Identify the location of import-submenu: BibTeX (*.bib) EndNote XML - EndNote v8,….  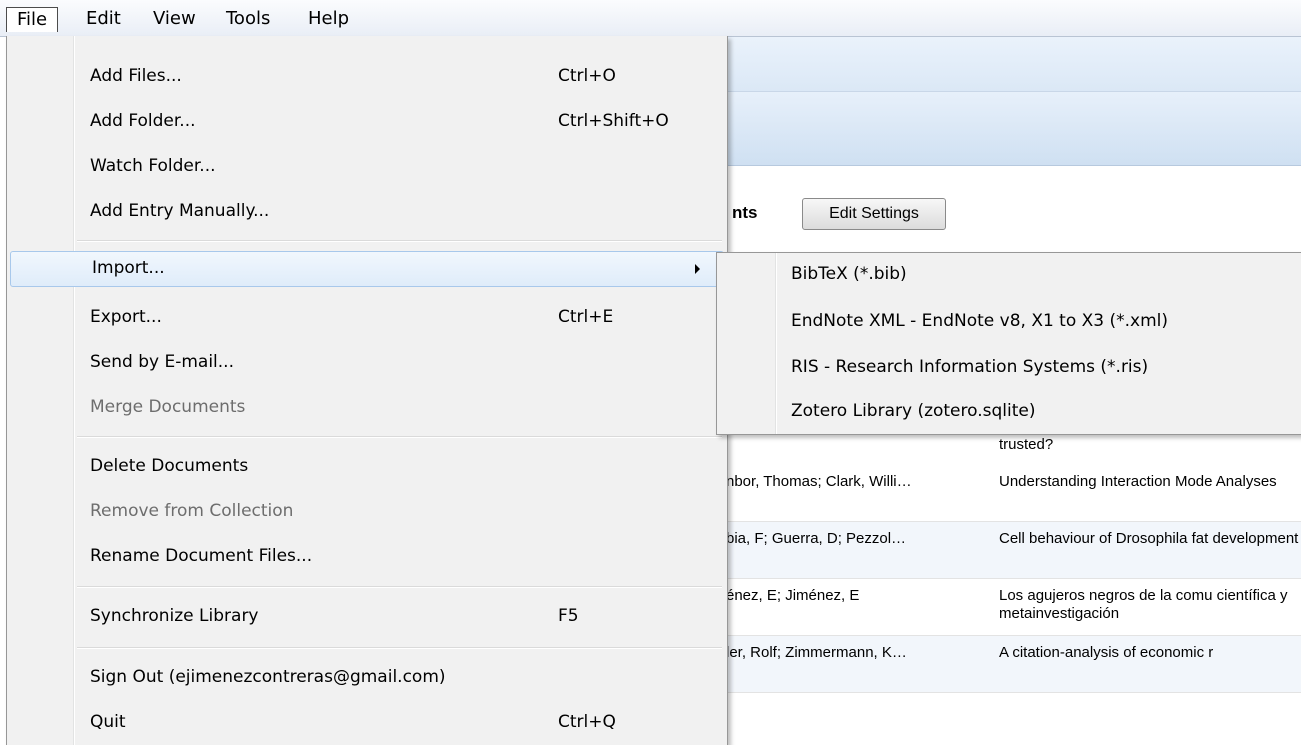
(1008, 343).